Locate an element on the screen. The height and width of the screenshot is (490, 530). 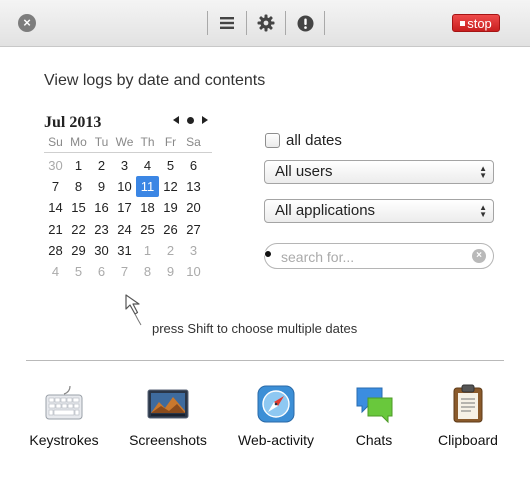
applications-select: All applications ▲ ▼ is located at coordinates (379, 211).